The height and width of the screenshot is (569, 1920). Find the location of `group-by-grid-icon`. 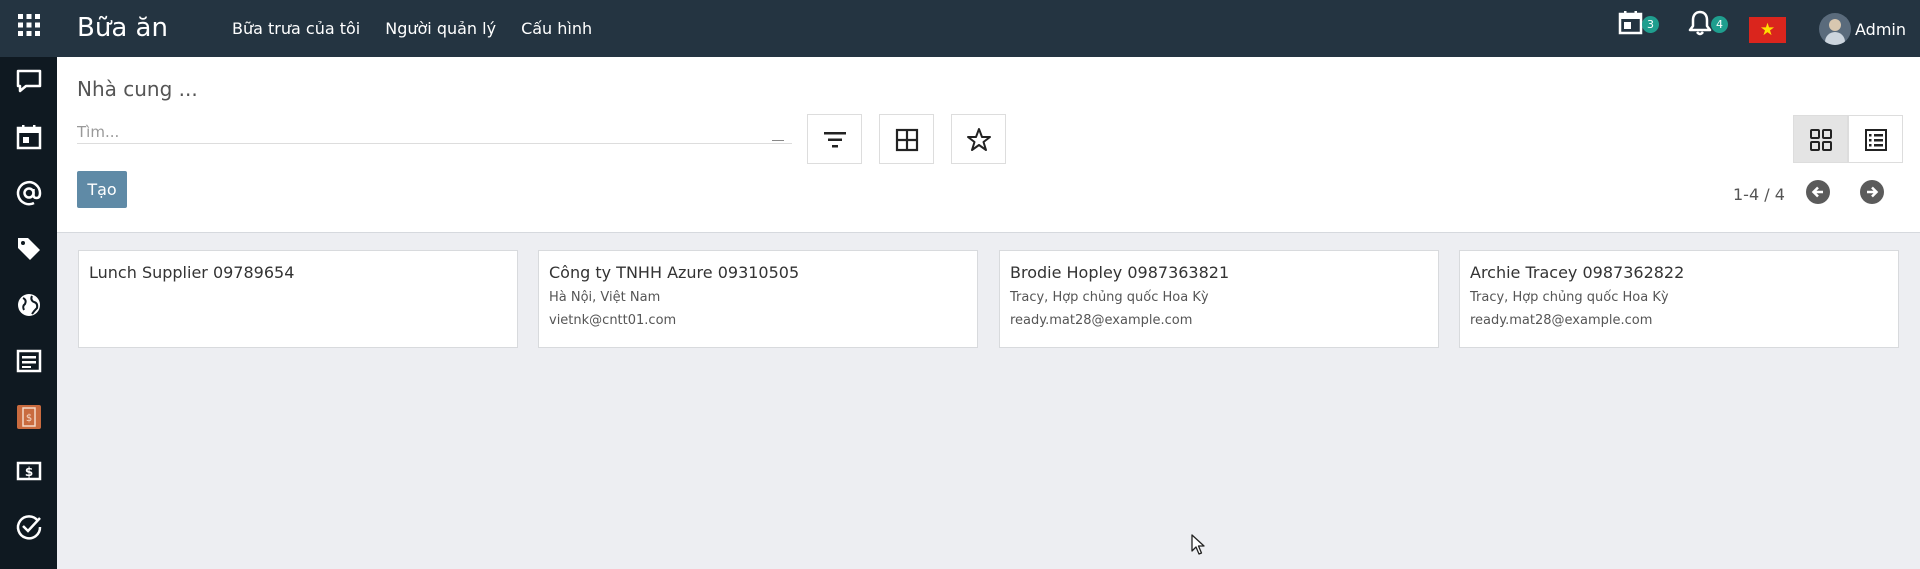

group-by-grid-icon is located at coordinates (907, 140).